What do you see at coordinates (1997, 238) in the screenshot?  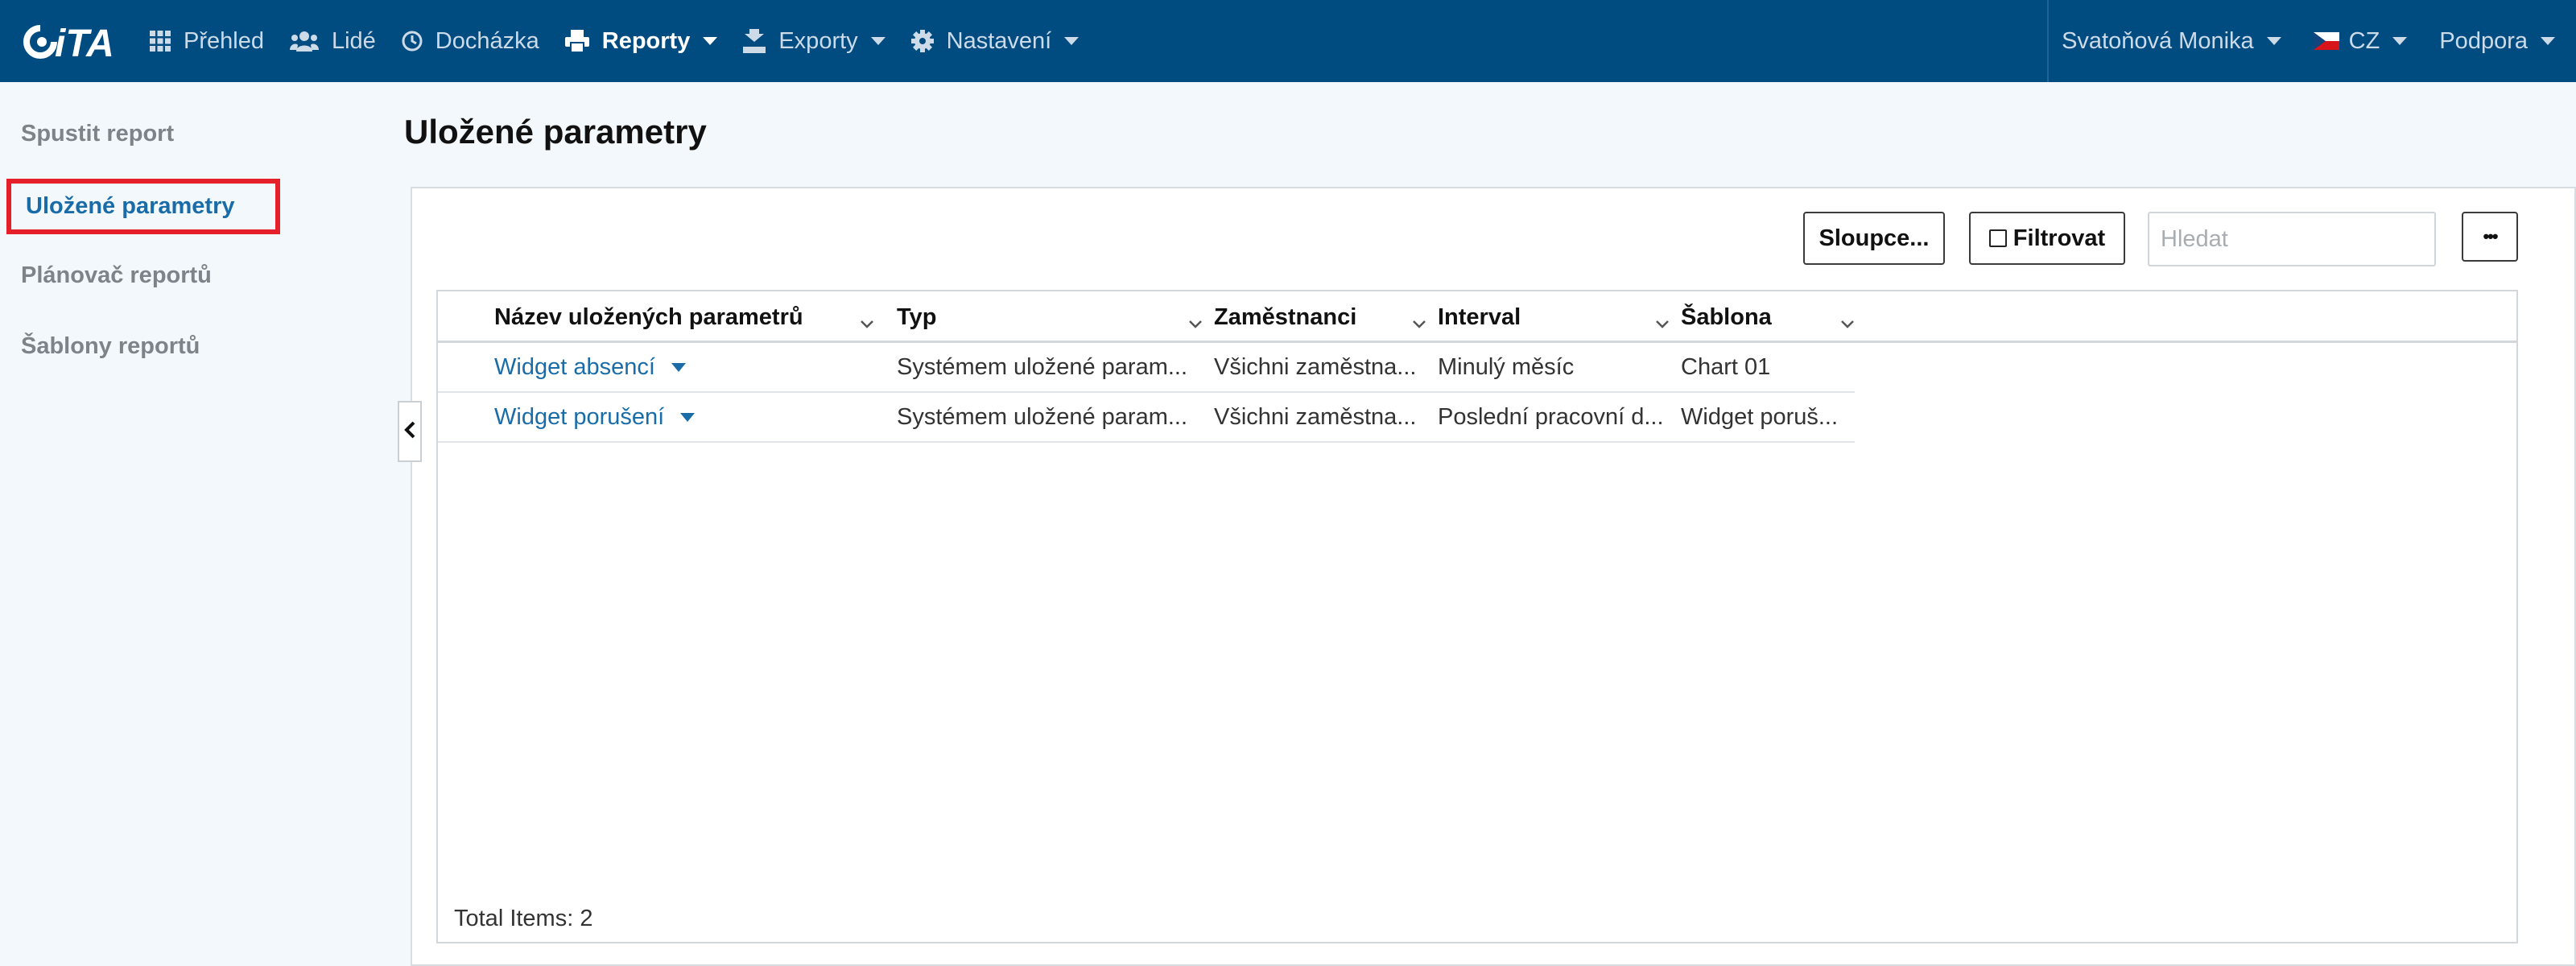 I see `checkbox-icon` at bounding box center [1997, 238].